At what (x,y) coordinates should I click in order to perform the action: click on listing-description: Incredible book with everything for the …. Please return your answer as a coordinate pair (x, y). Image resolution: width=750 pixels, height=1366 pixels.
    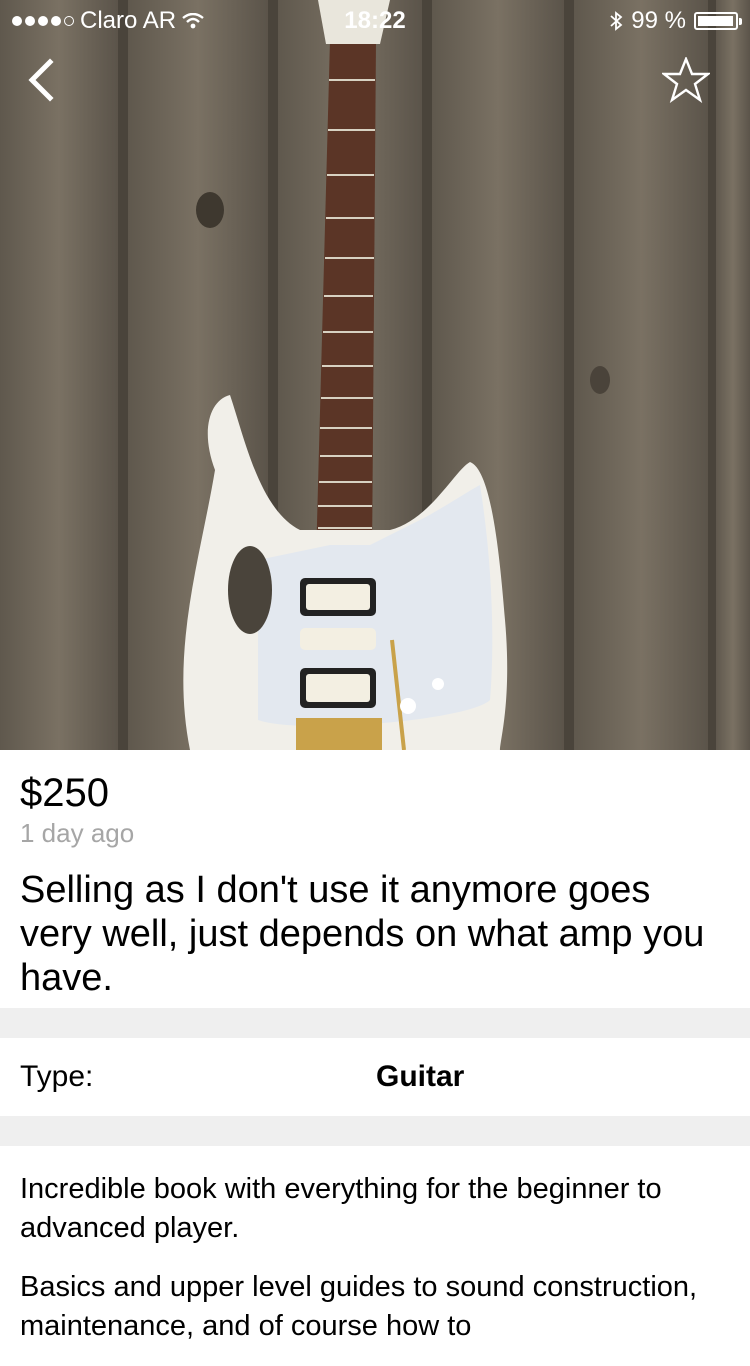
    Looking at the image, I should click on (375, 1246).